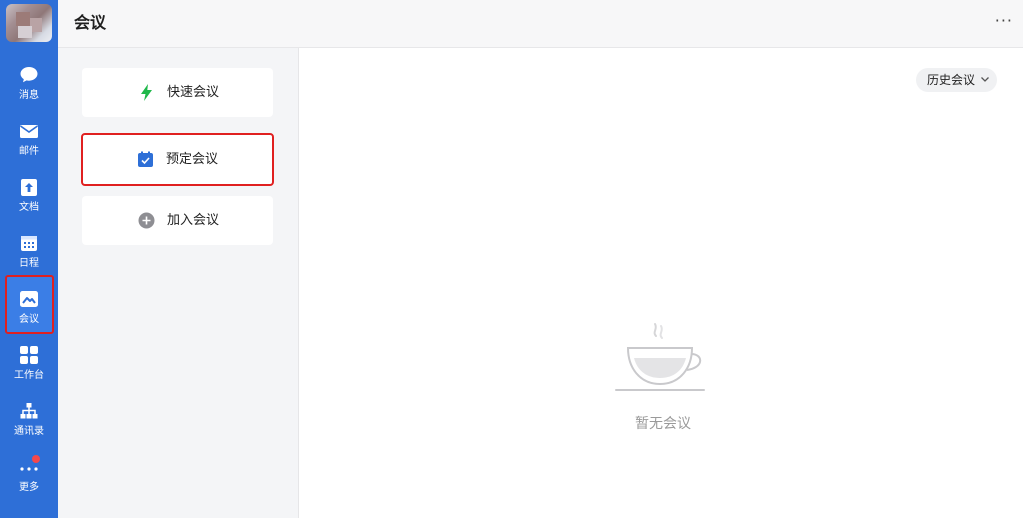 Image resolution: width=1023 pixels, height=518 pixels. I want to click on nav-item-contacts: 通讯录, so click(29, 421).